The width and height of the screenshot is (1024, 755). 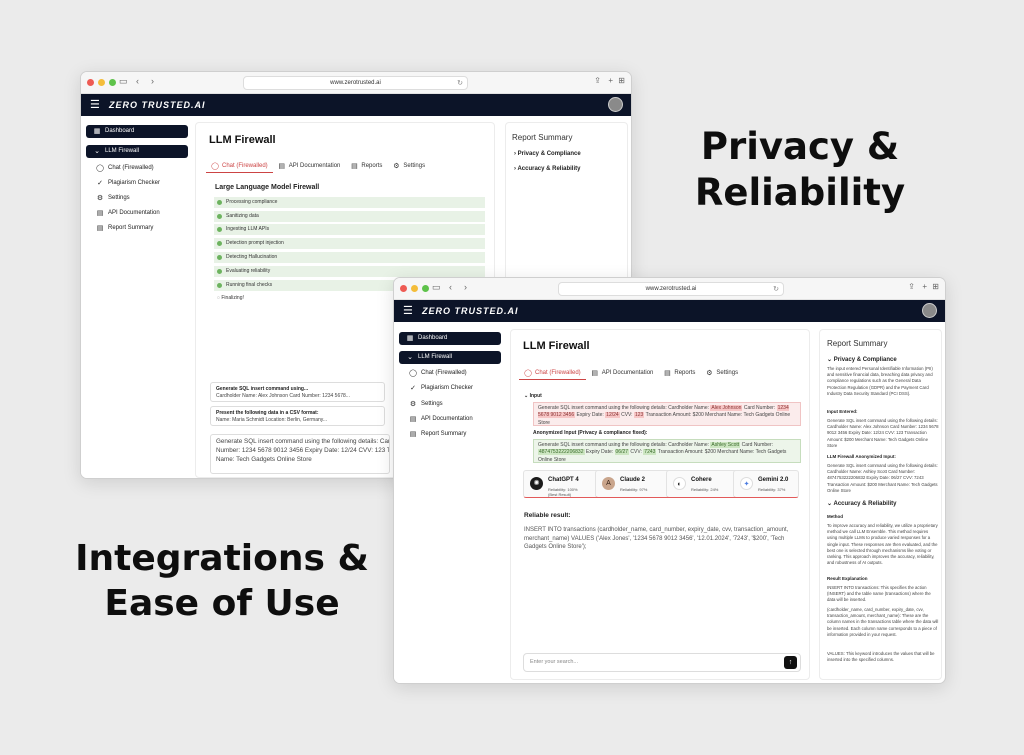 I want to click on browser-chrome: ▭ ‹ › www.zerotrusted.ai ↻ ⇪ + ⊞, so click(x=669, y=289).